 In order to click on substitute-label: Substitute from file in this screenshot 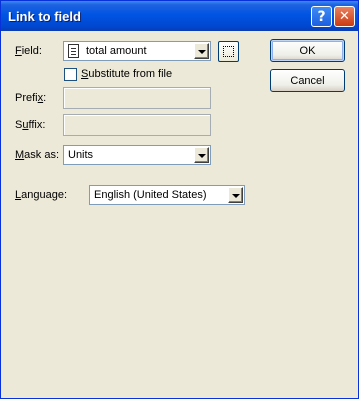, I will do `click(126, 74)`.